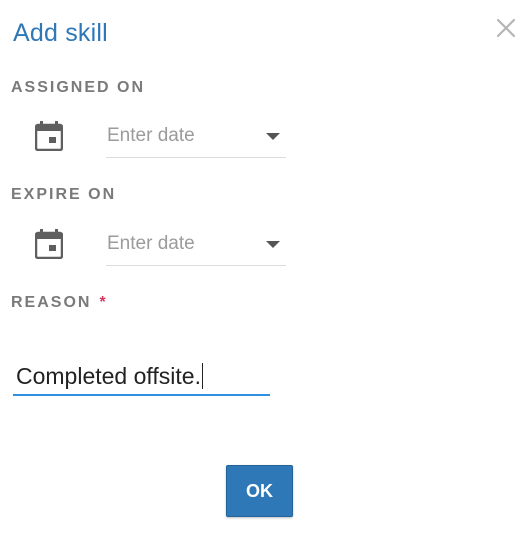  I want to click on reason-label: REASON *, so click(58, 303).